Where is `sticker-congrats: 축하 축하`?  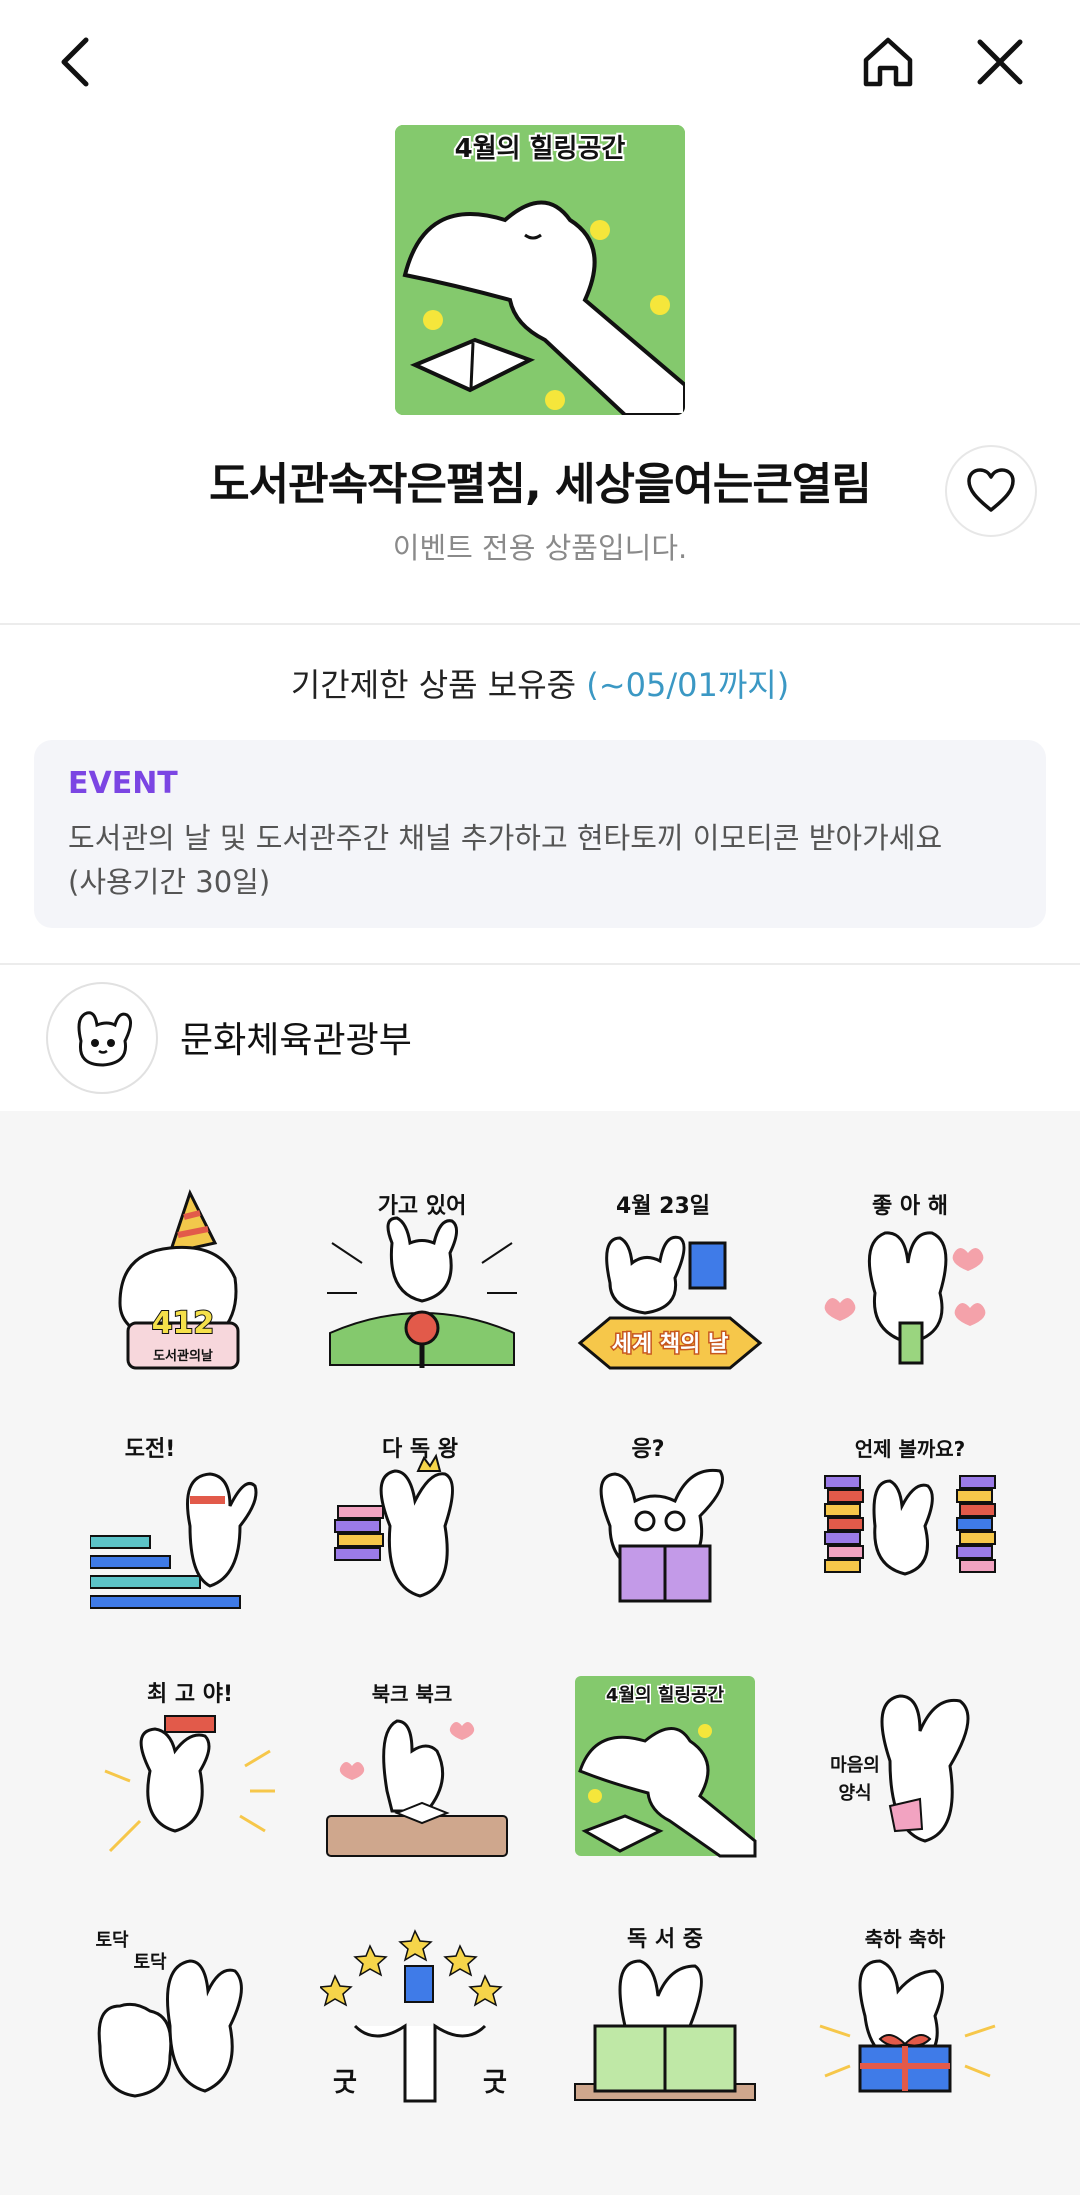 sticker-congrats: 축하 축하 is located at coordinates (910, 2016).